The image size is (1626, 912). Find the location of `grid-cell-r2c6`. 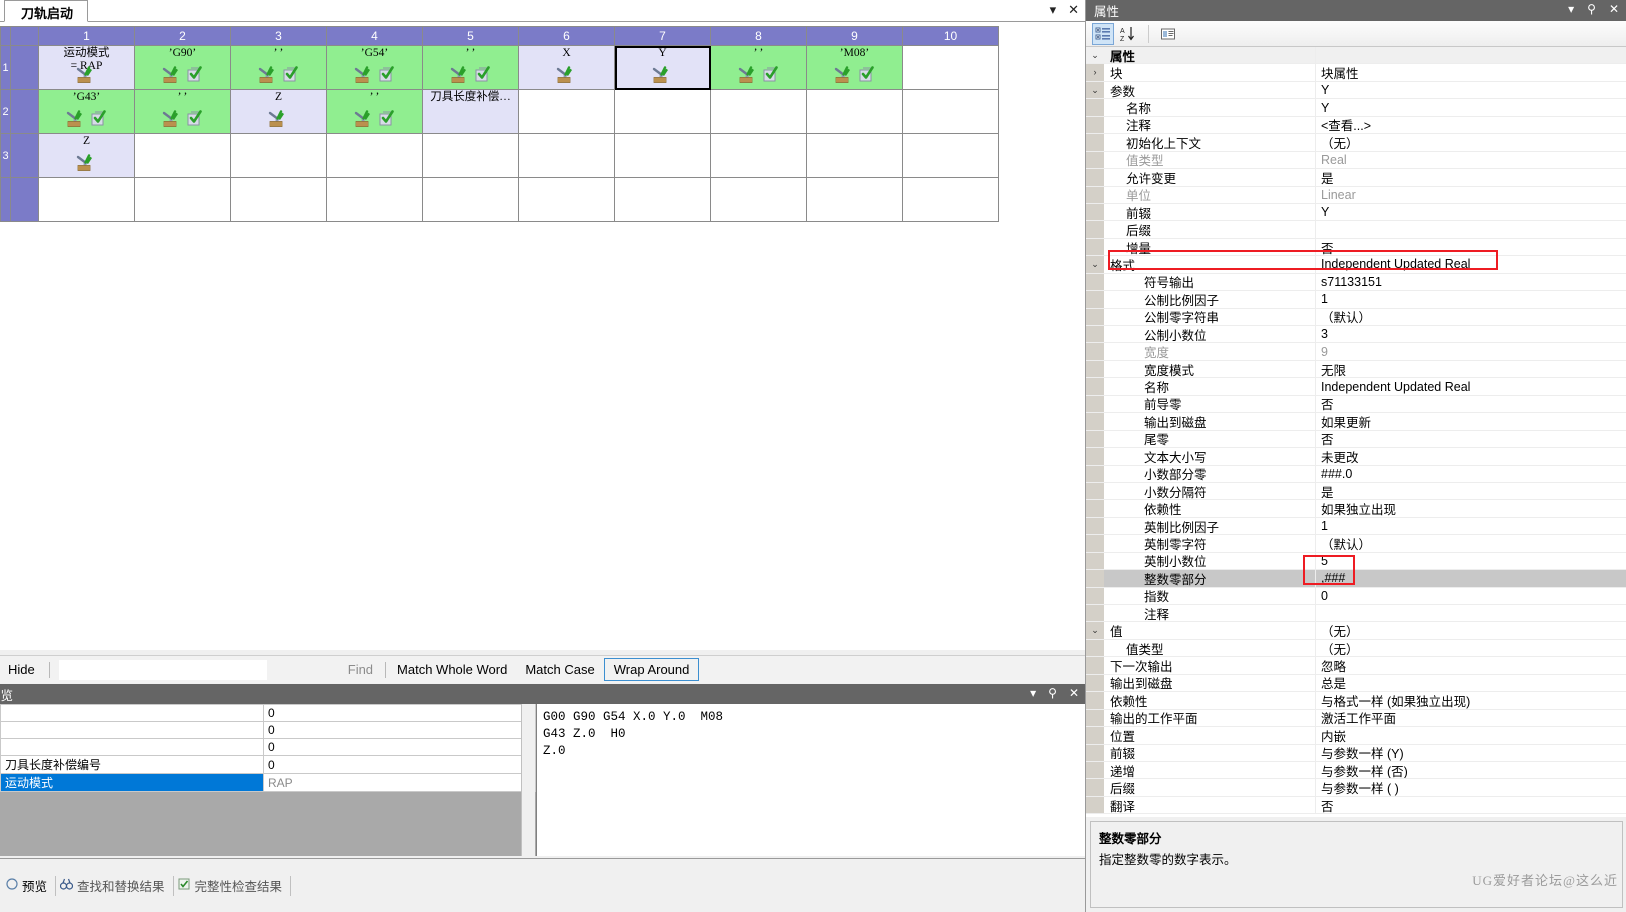

grid-cell-r2c6 is located at coordinates (566, 111).